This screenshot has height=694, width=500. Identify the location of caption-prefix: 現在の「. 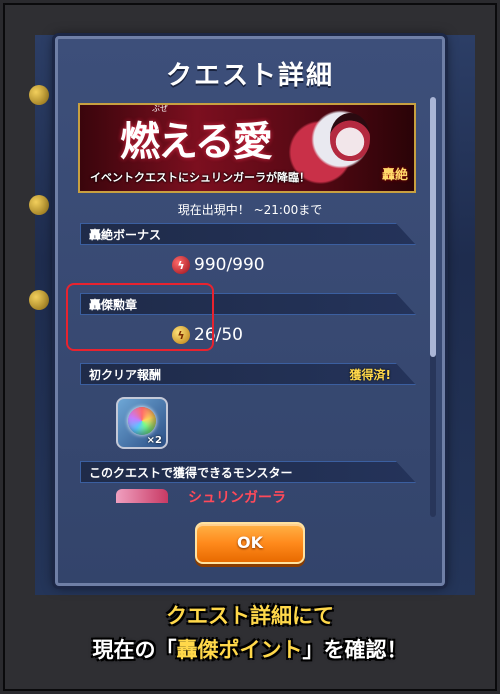
(134, 650).